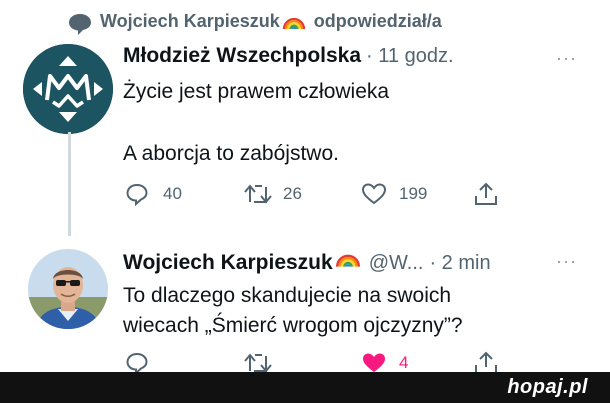 The height and width of the screenshot is (403, 610). What do you see at coordinates (190, 21) in the screenshot?
I see `reply-header-user: Wojciech Karpieszuk` at bounding box center [190, 21].